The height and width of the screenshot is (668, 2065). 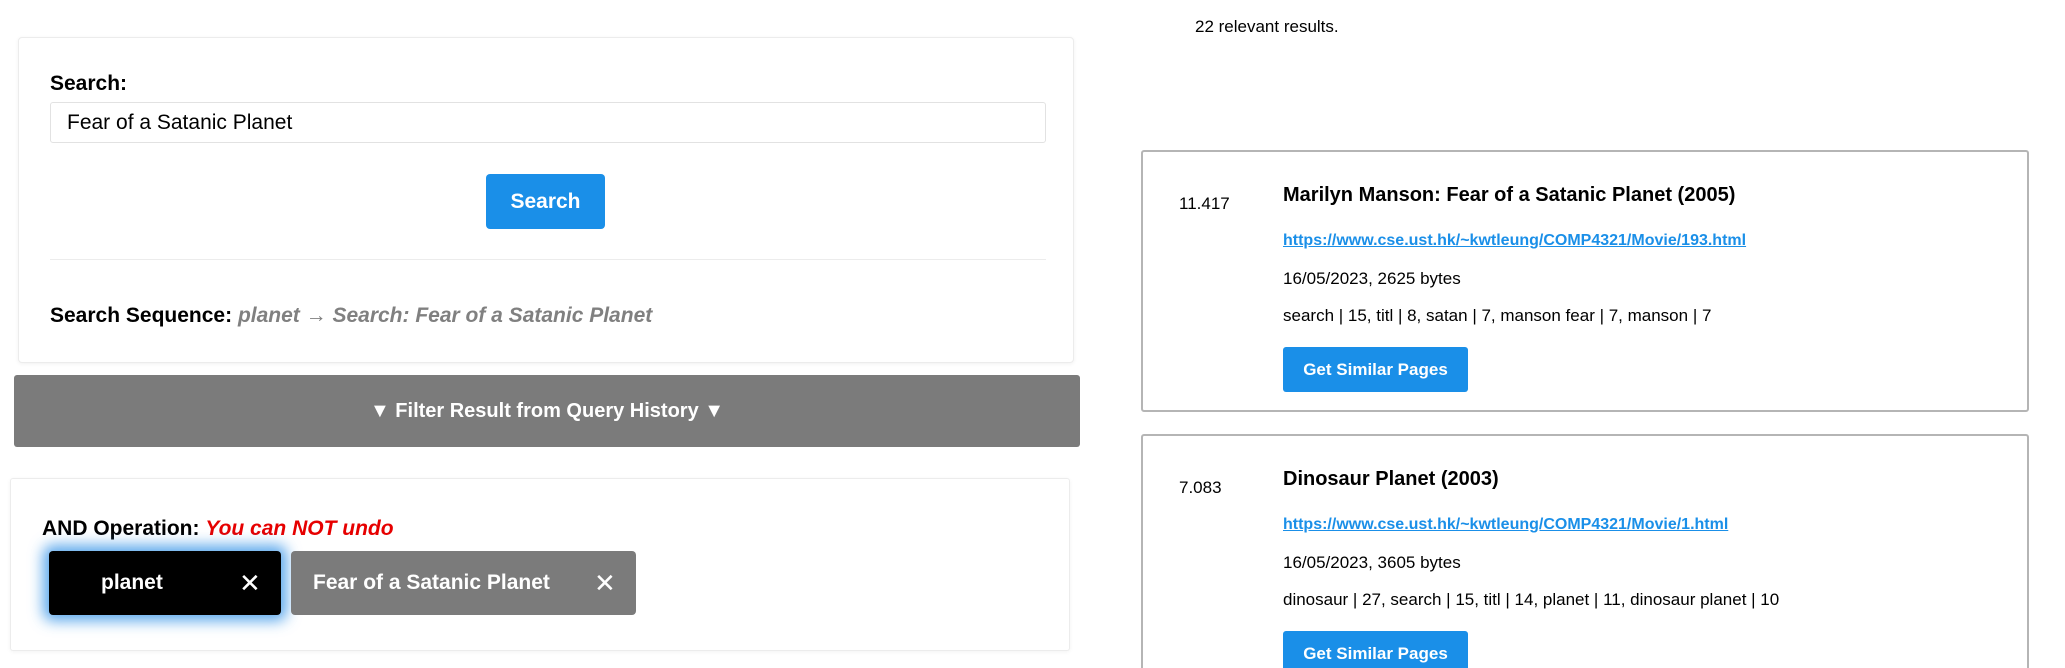 I want to click on divider, so click(x=548, y=259).